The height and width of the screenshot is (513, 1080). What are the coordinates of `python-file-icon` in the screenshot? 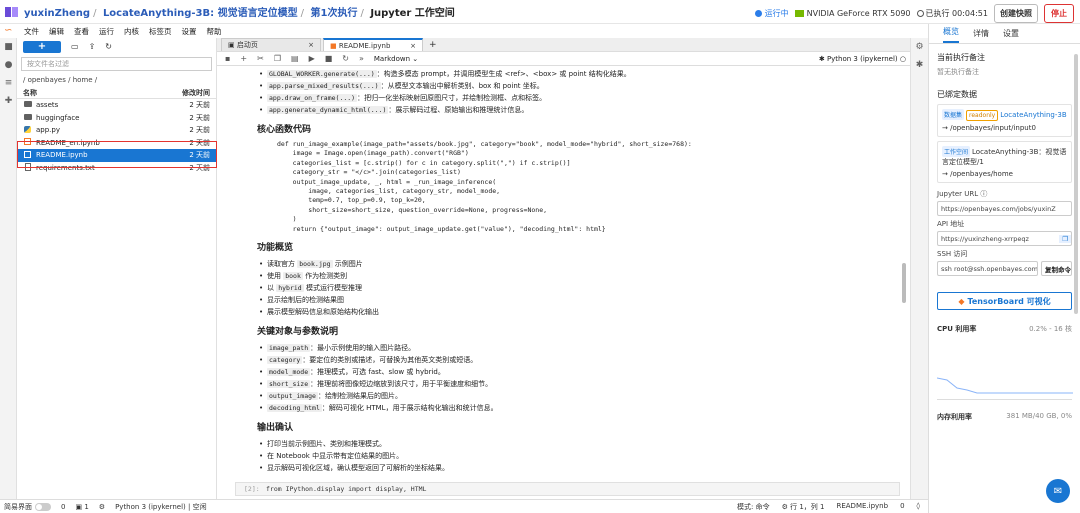 It's located at (27, 129).